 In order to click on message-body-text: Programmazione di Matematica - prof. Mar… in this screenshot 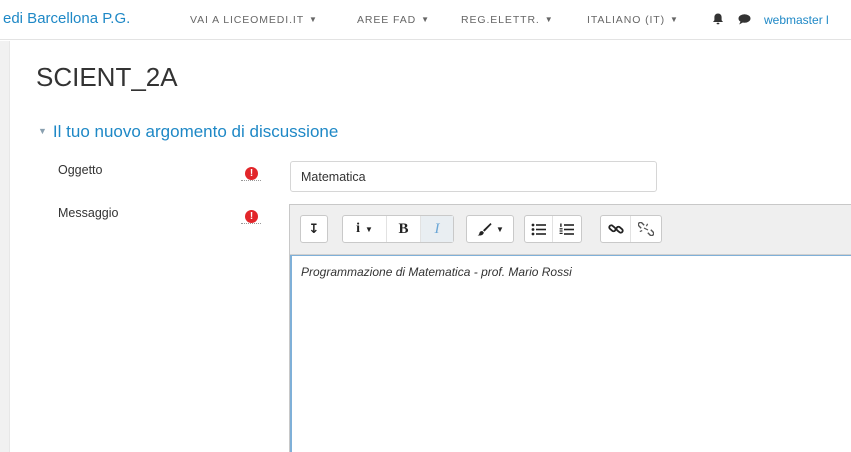, I will do `click(436, 272)`.